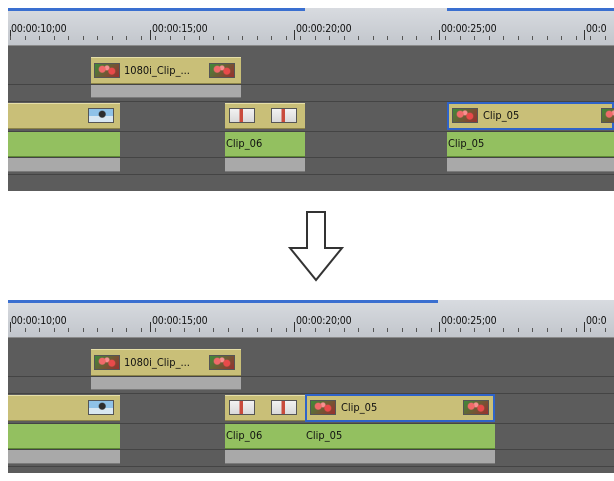  Describe the element at coordinates (311, 466) in the screenshot. I see `track-separator` at that location.